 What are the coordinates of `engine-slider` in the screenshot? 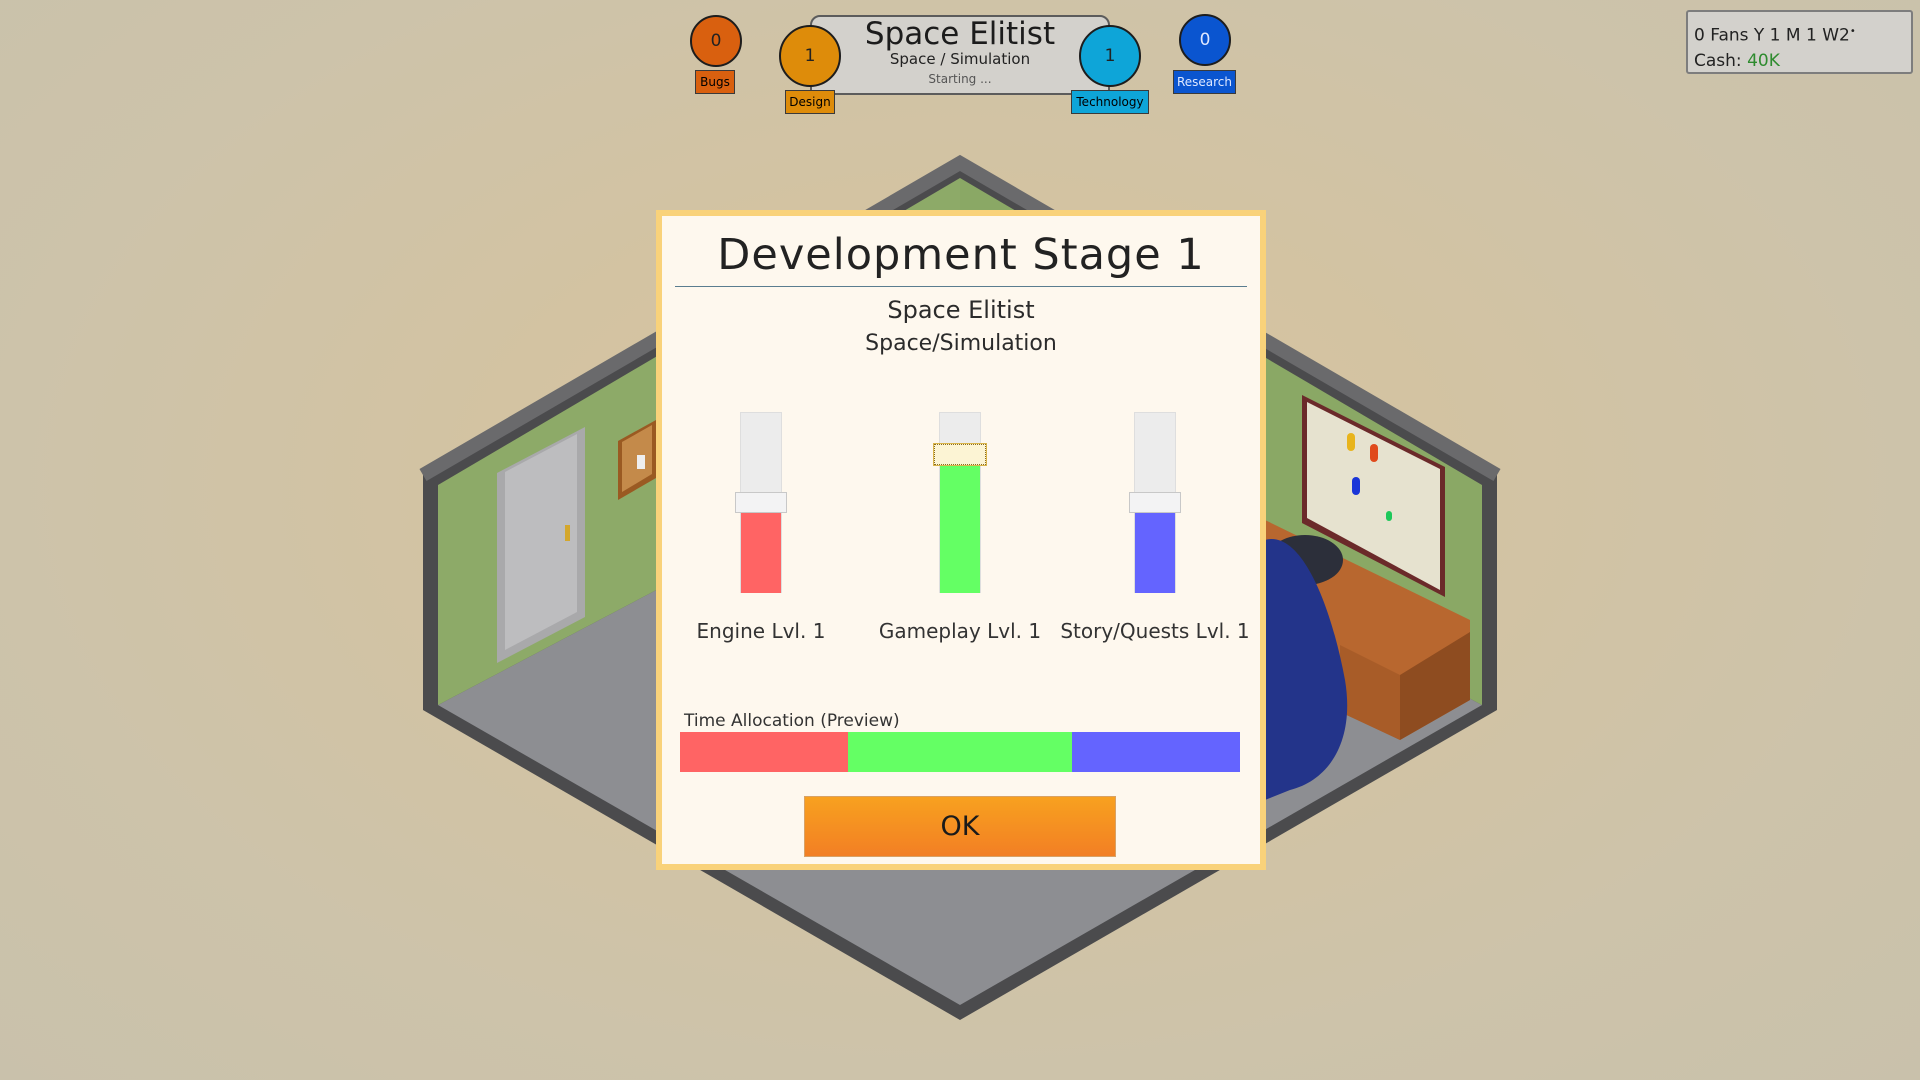 It's located at (761, 502).